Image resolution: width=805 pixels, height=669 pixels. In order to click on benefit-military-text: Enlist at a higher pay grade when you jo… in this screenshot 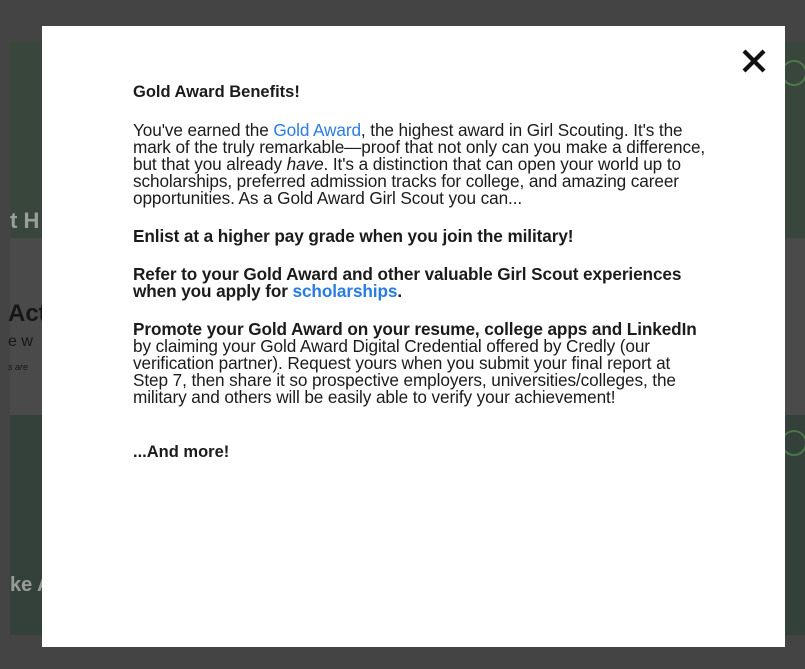, I will do `click(353, 236)`.